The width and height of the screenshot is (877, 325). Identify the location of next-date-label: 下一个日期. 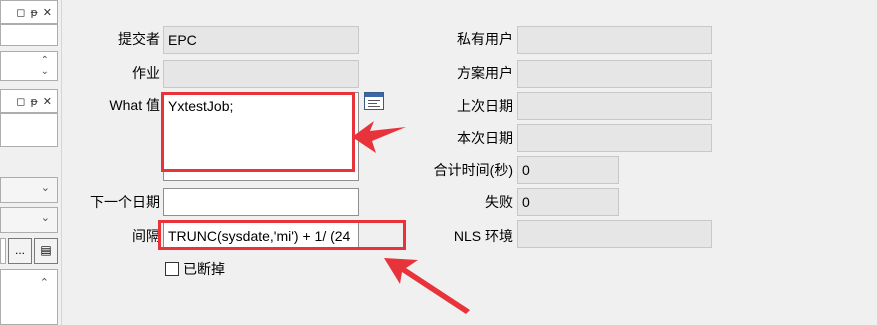
(125, 202).